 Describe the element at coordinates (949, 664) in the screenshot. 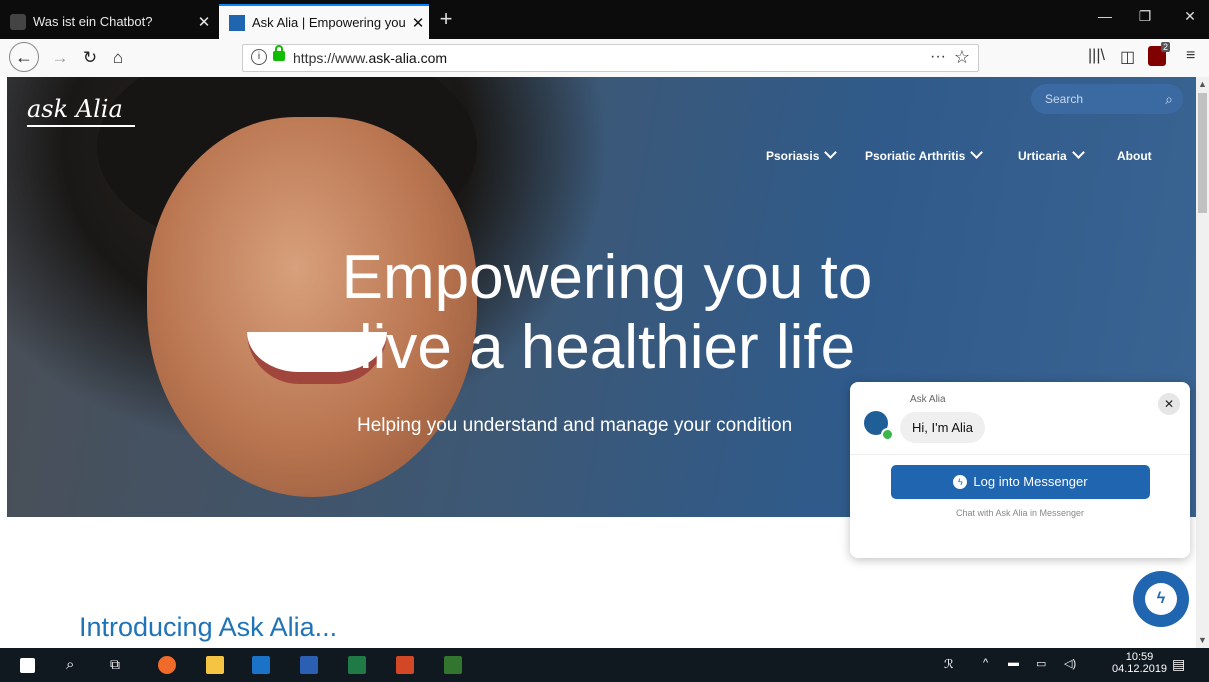

I see `people-icon: ℛ` at that location.